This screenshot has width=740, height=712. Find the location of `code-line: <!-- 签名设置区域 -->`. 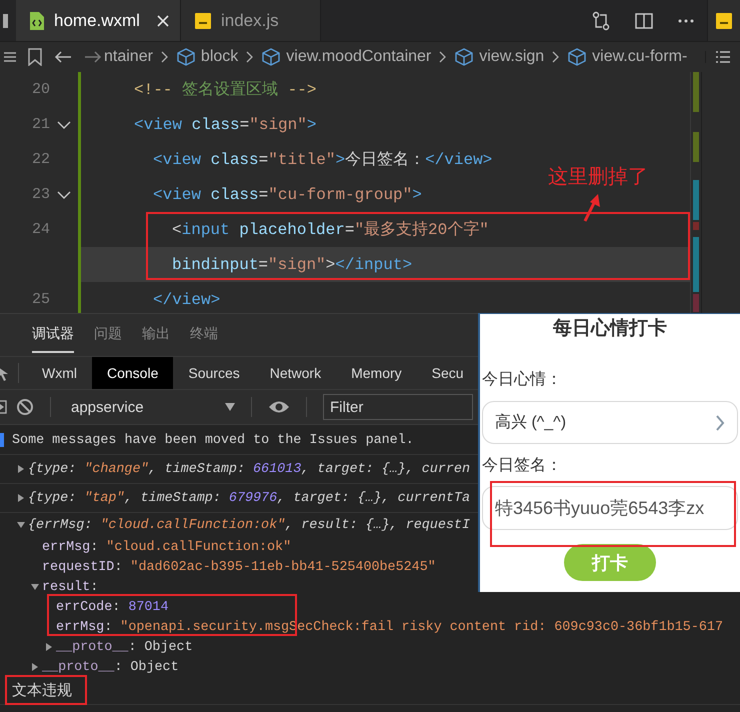

code-line: <!-- 签名设置区域 --> is located at coordinates (225, 90).